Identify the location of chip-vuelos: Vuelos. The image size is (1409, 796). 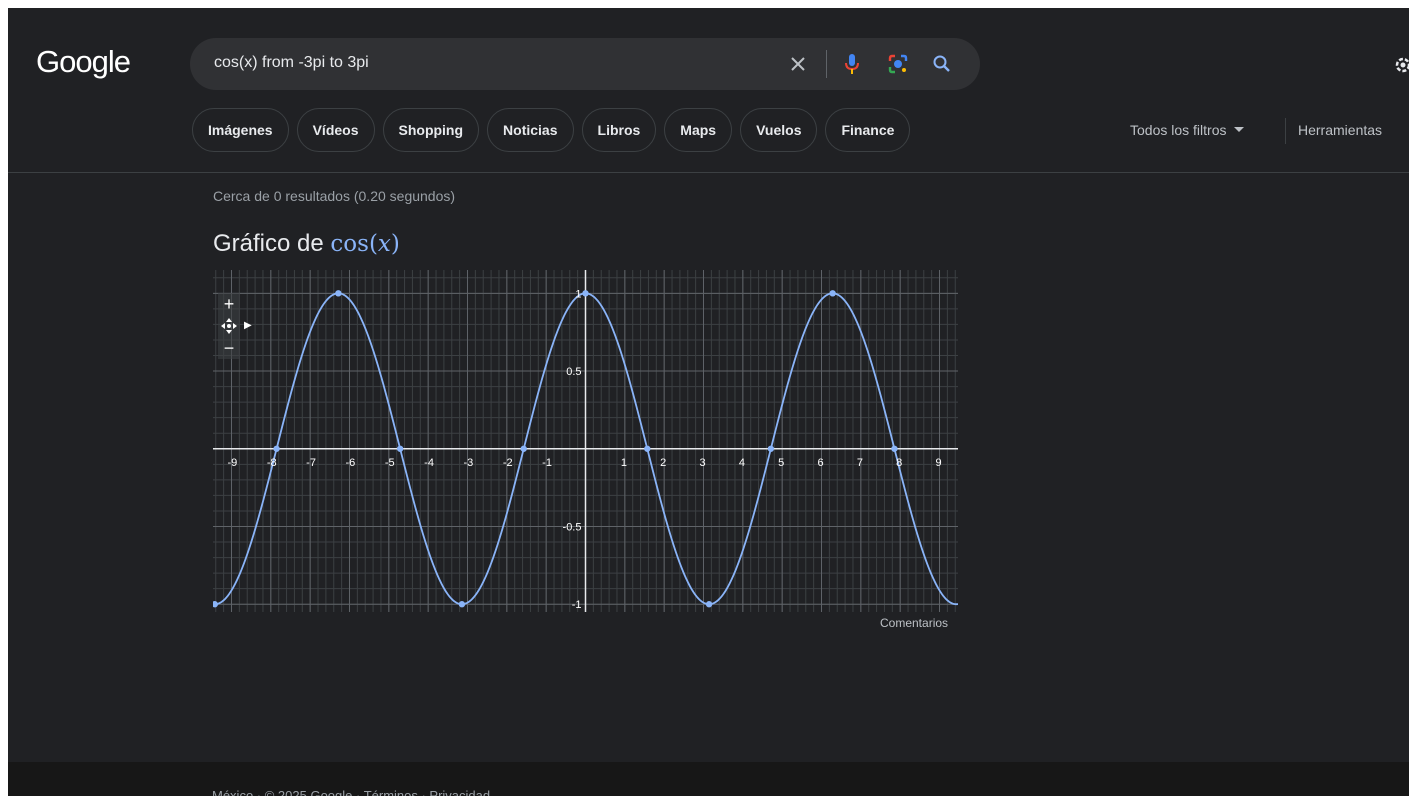
(779, 130).